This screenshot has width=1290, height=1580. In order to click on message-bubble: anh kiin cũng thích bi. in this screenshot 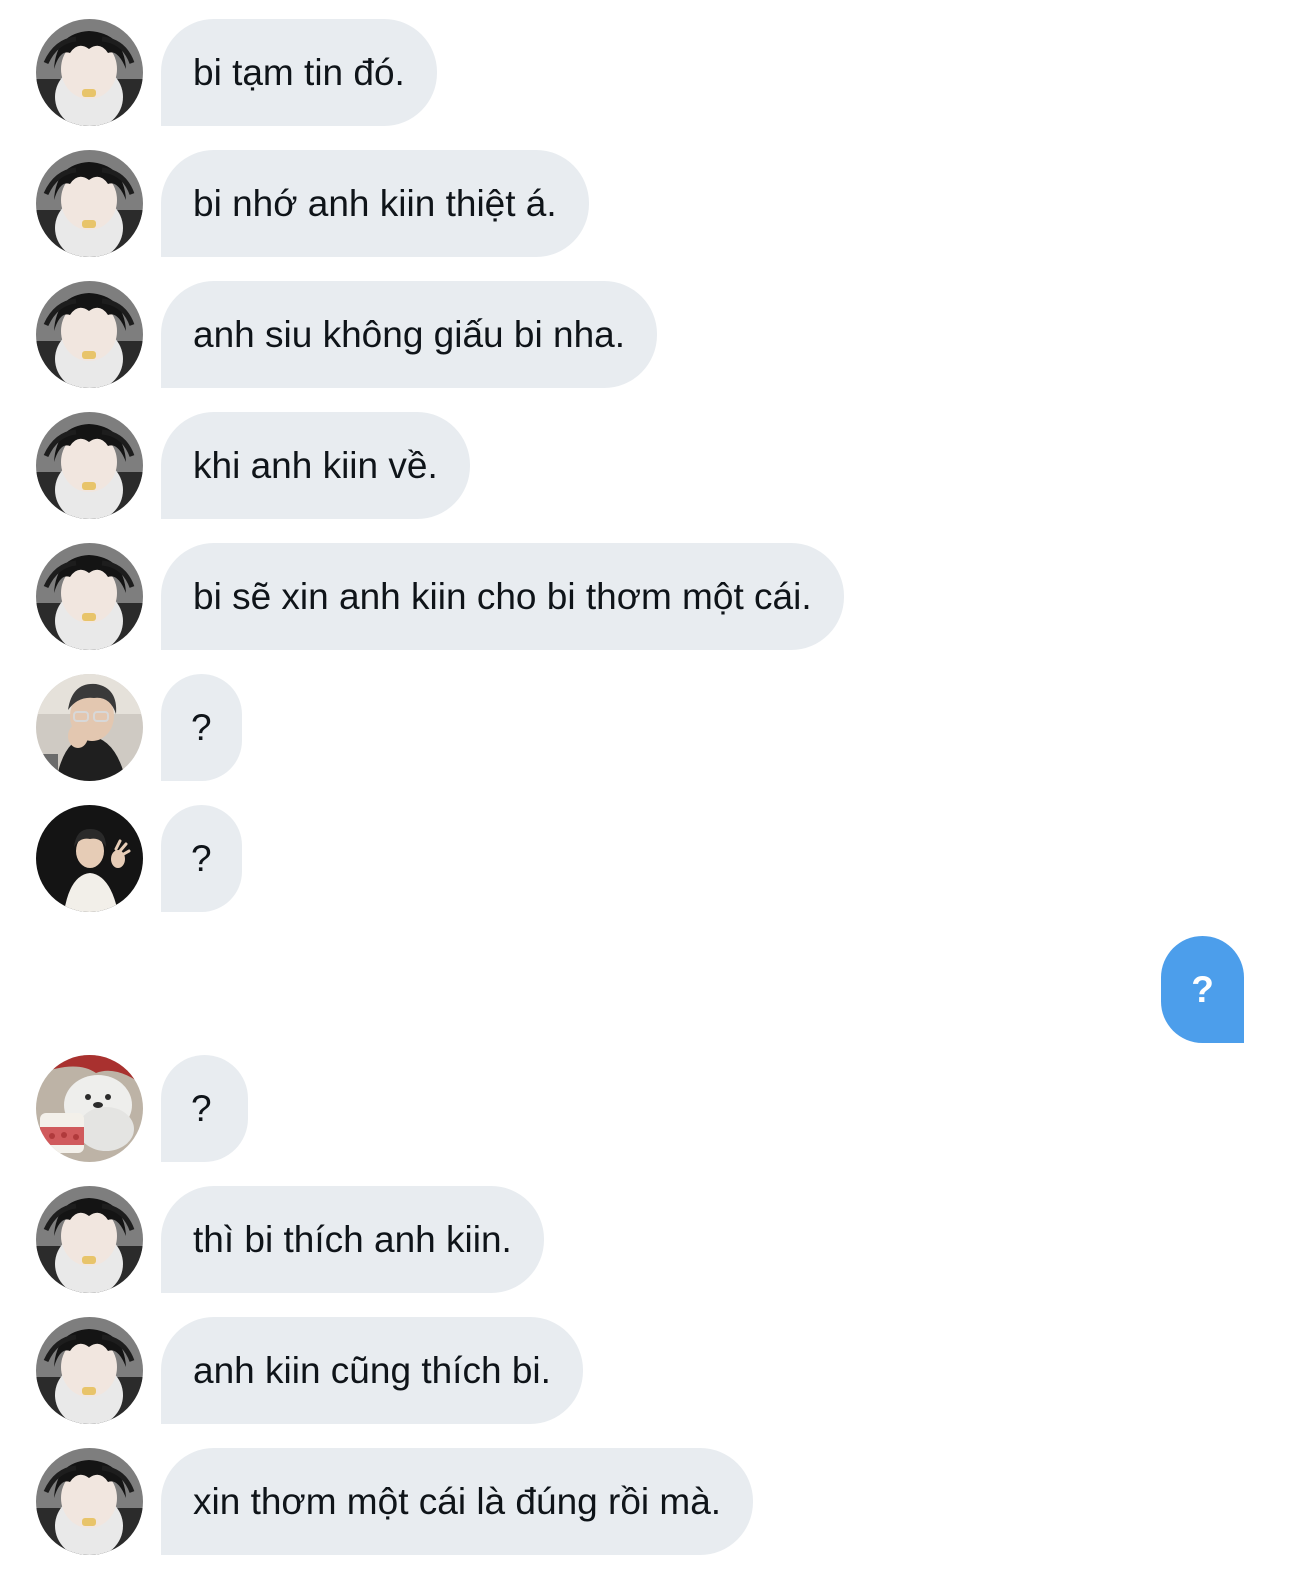, I will do `click(372, 1370)`.